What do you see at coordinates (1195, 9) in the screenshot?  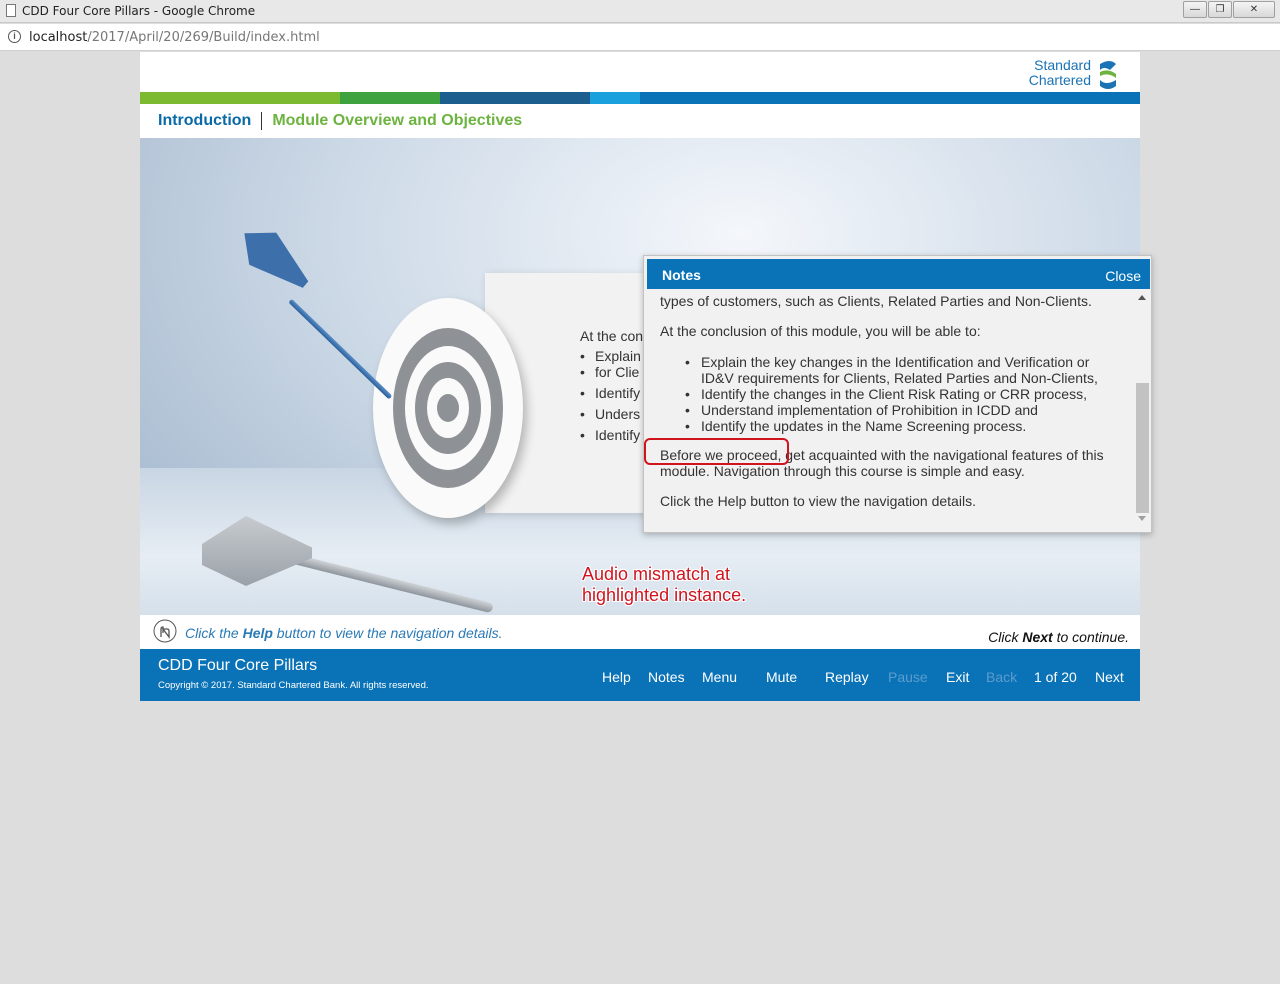 I see `minimize-button: —` at bounding box center [1195, 9].